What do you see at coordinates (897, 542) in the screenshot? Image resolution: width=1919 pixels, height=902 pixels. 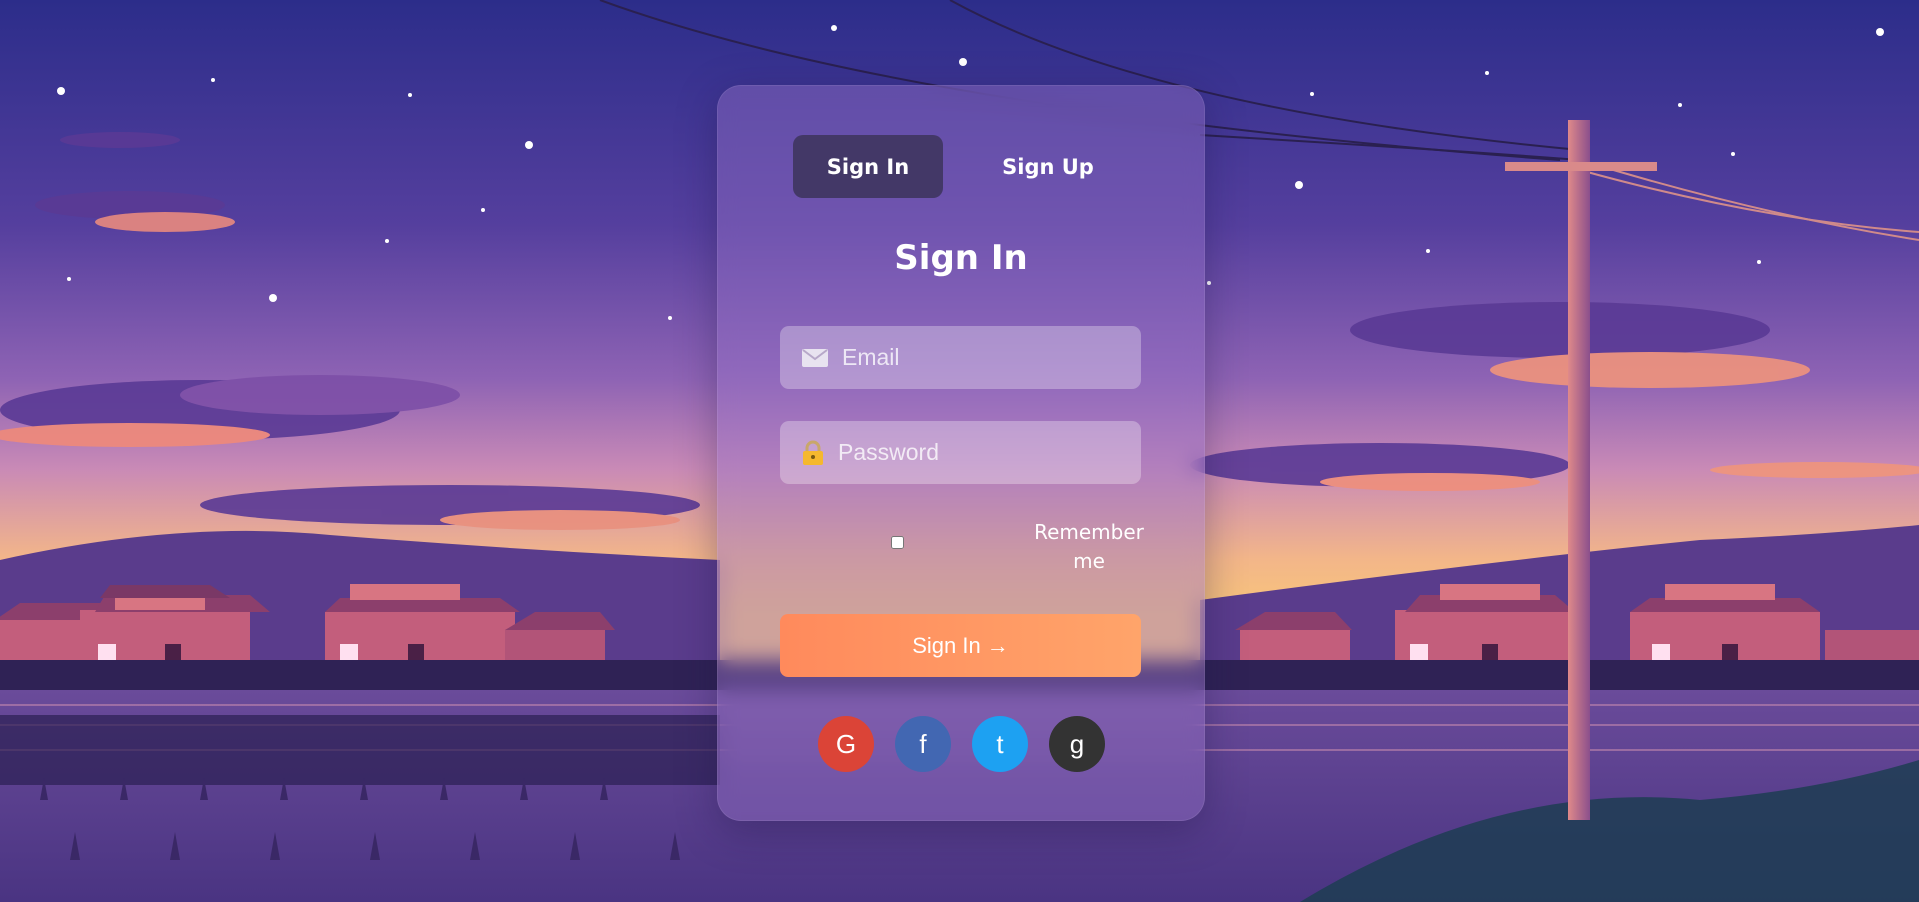 I see `remember-me-checkbox` at bounding box center [897, 542].